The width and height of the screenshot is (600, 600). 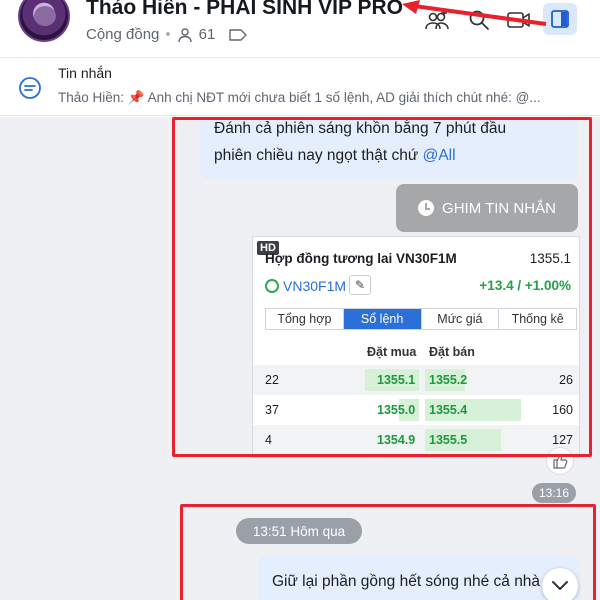 I want to click on orderbook-row: 4 1354.9 1355.5 127, so click(x=416, y=440).